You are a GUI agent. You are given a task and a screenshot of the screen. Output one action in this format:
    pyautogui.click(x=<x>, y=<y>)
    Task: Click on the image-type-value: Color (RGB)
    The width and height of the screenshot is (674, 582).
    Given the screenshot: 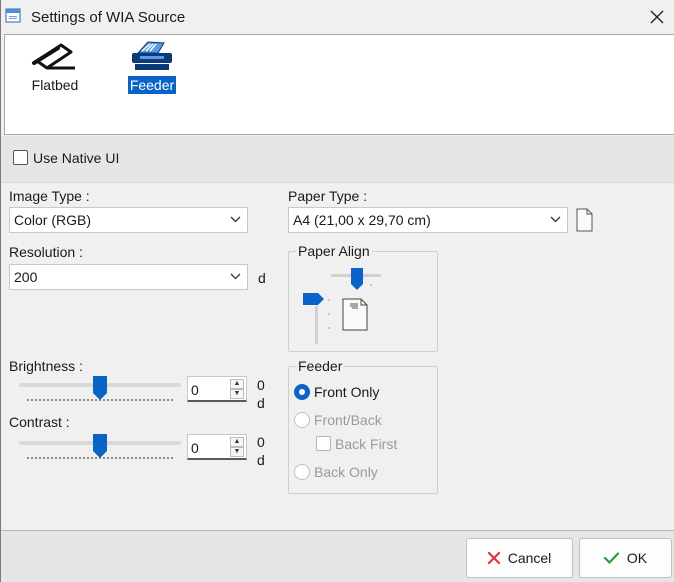 What is the action you would take?
    pyautogui.click(x=53, y=220)
    